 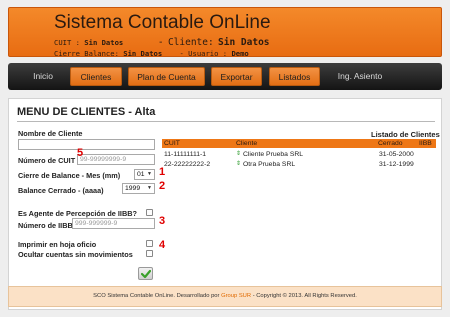 What do you see at coordinates (47, 160) in the screenshot?
I see `cuit-label: Número de CUIT` at bounding box center [47, 160].